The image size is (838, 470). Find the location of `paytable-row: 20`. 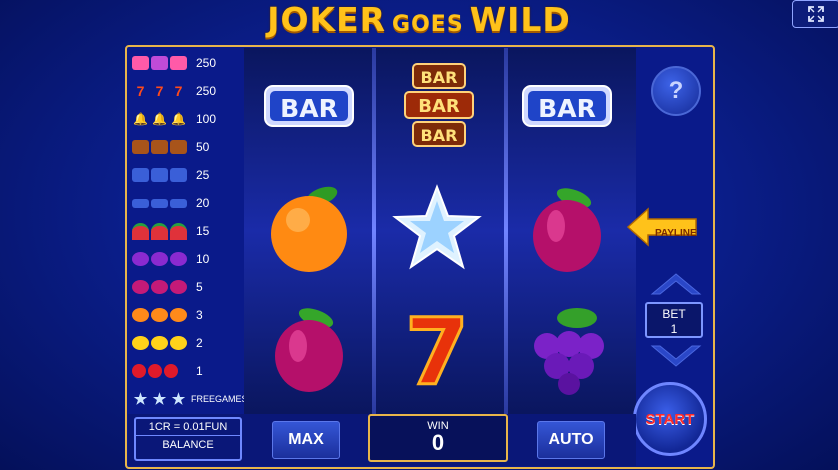

paytable-row: 20 is located at coordinates (188, 203).